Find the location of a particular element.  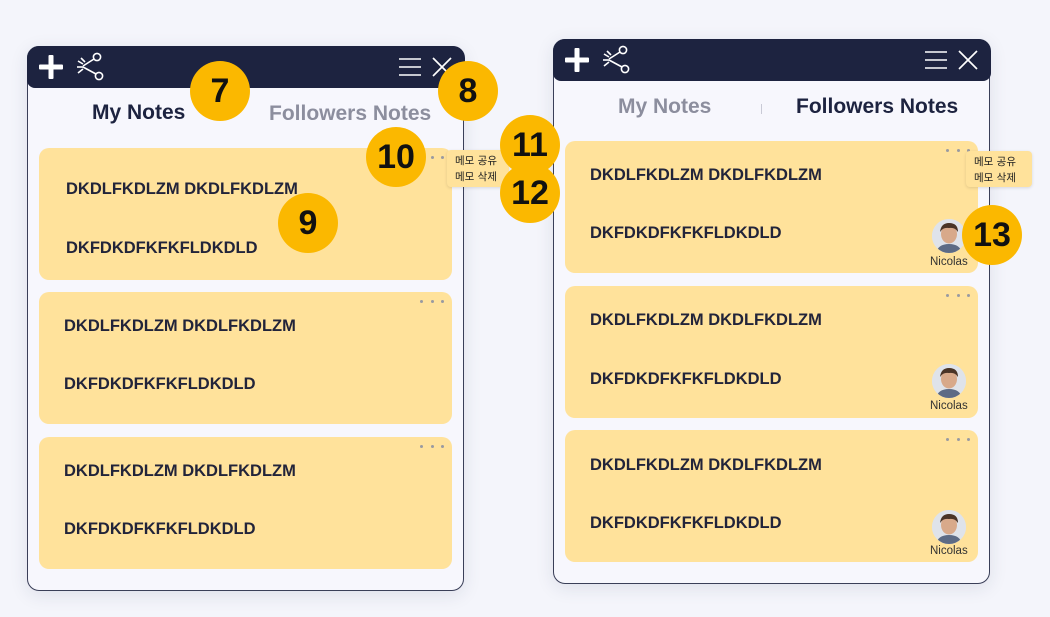

annotation-badge: 10 is located at coordinates (396, 157).